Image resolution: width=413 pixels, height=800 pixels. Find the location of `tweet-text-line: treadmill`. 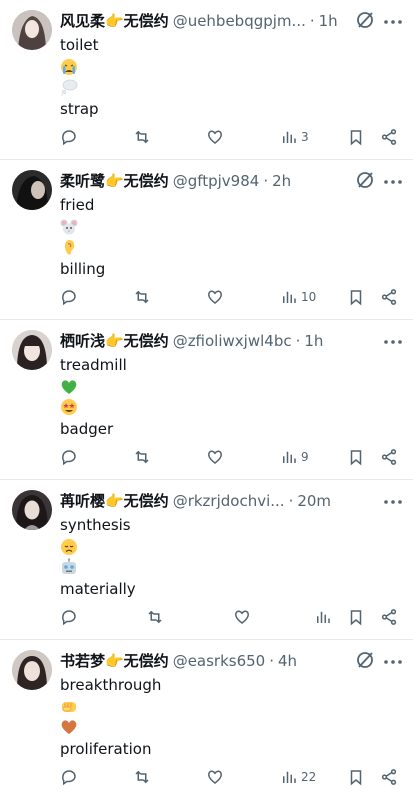

tweet-text-line: treadmill is located at coordinates (93, 365).